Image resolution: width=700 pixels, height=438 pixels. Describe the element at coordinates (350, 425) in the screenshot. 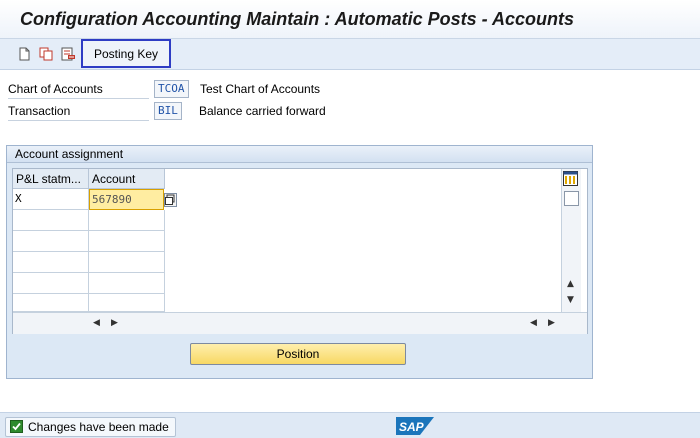

I see `status-bar: Changes have been made SAP` at that location.